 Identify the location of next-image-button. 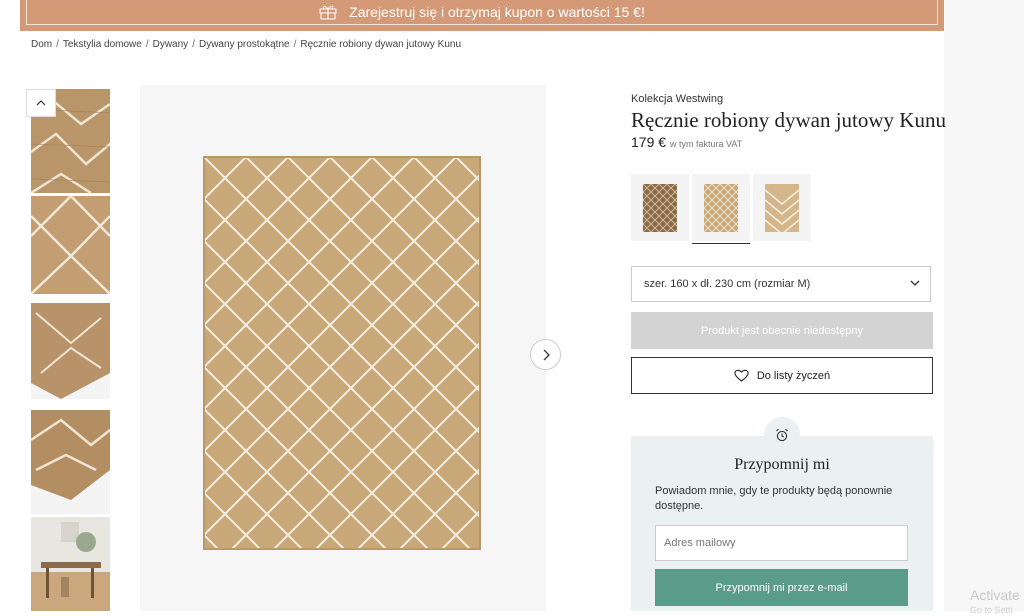
(545, 354).